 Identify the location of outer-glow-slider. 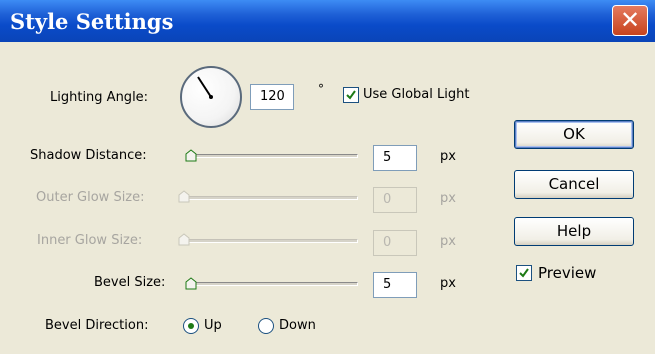
(270, 198).